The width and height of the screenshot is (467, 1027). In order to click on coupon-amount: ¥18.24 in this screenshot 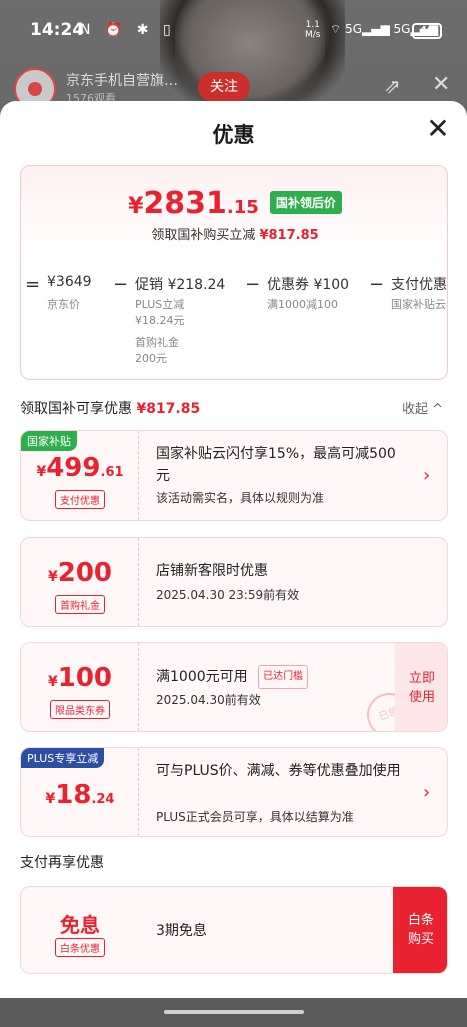, I will do `click(80, 795)`.